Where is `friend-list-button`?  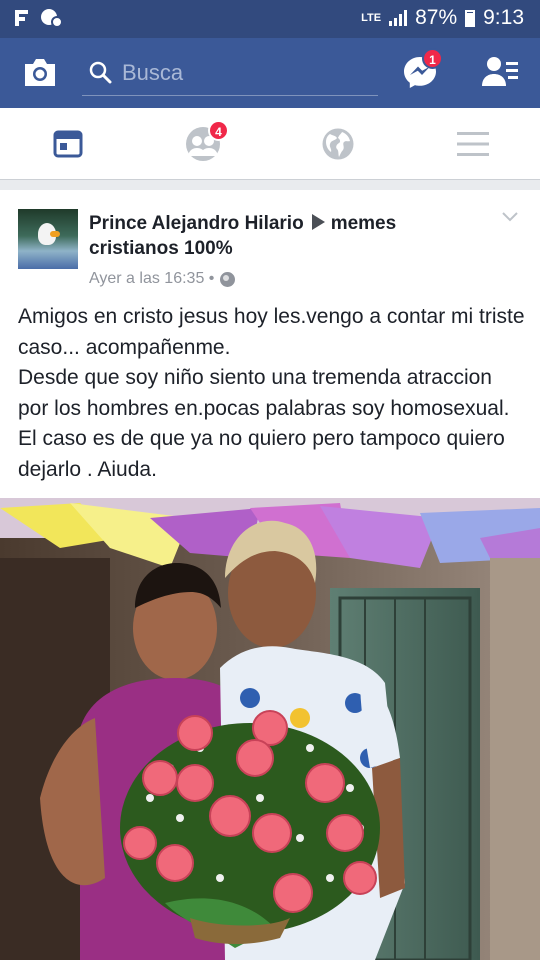 friend-list-button is located at coordinates (500, 72).